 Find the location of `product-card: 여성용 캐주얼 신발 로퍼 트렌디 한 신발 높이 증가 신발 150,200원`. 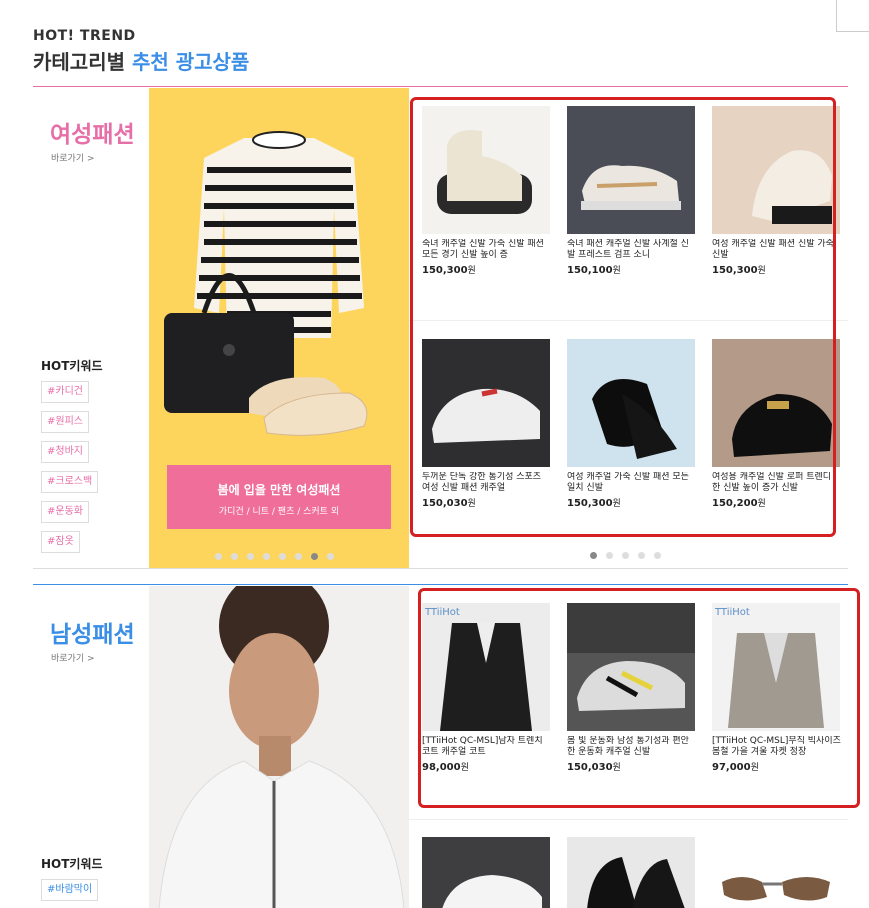

product-card: 여성용 캐주얼 신발 로퍼 트렌디 한 신발 높이 증가 신발 150,200원 is located at coordinates (777, 424).